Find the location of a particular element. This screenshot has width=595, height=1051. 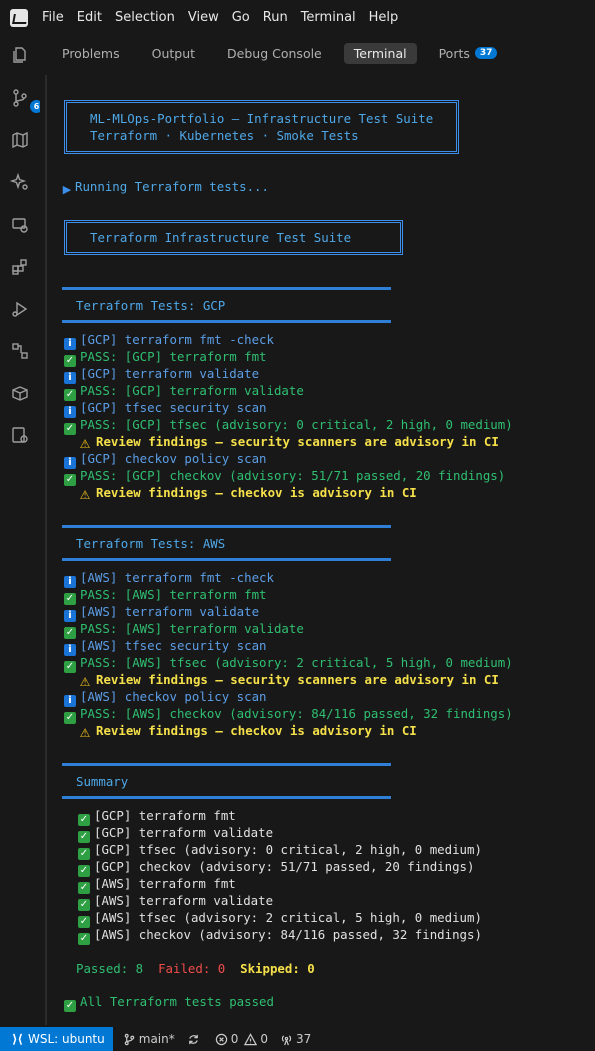

tab-problems: Problems is located at coordinates (91, 53).